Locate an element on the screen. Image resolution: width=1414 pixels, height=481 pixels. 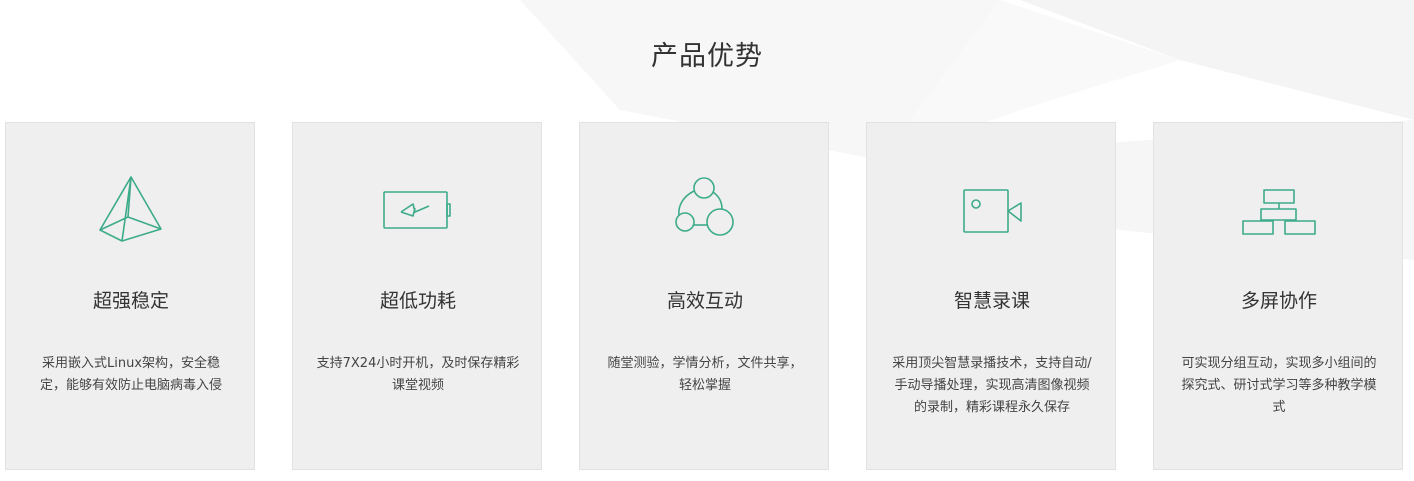
card-description: 随堂测验，学情分析，文件共享，轻松掌握 is located at coordinates (705, 374).